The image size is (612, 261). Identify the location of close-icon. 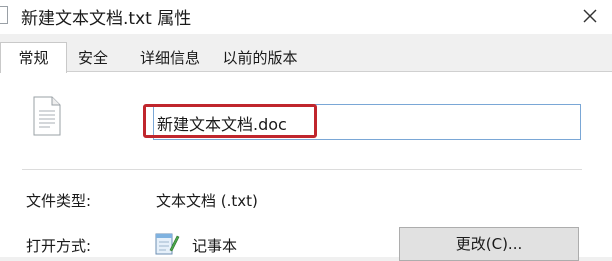
(590, 16).